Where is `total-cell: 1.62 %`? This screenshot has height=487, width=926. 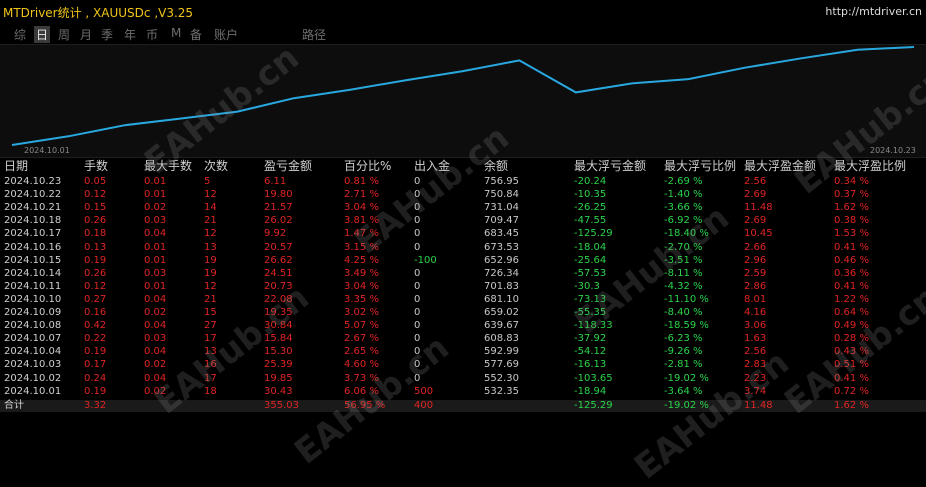 total-cell: 1.62 % is located at coordinates (851, 405).